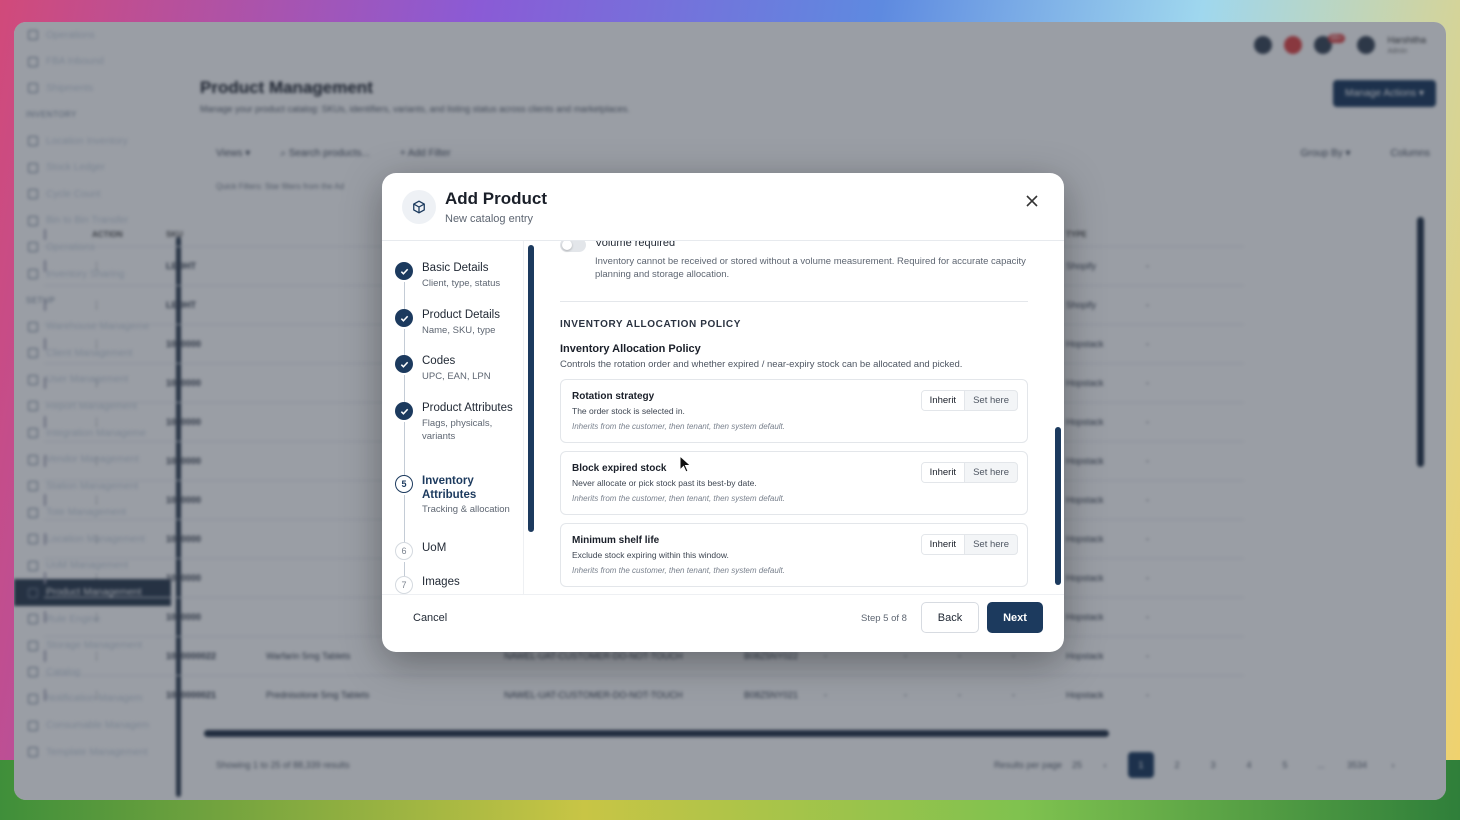  Describe the element at coordinates (439, 361) in the screenshot. I see `step-name: Codes` at that location.